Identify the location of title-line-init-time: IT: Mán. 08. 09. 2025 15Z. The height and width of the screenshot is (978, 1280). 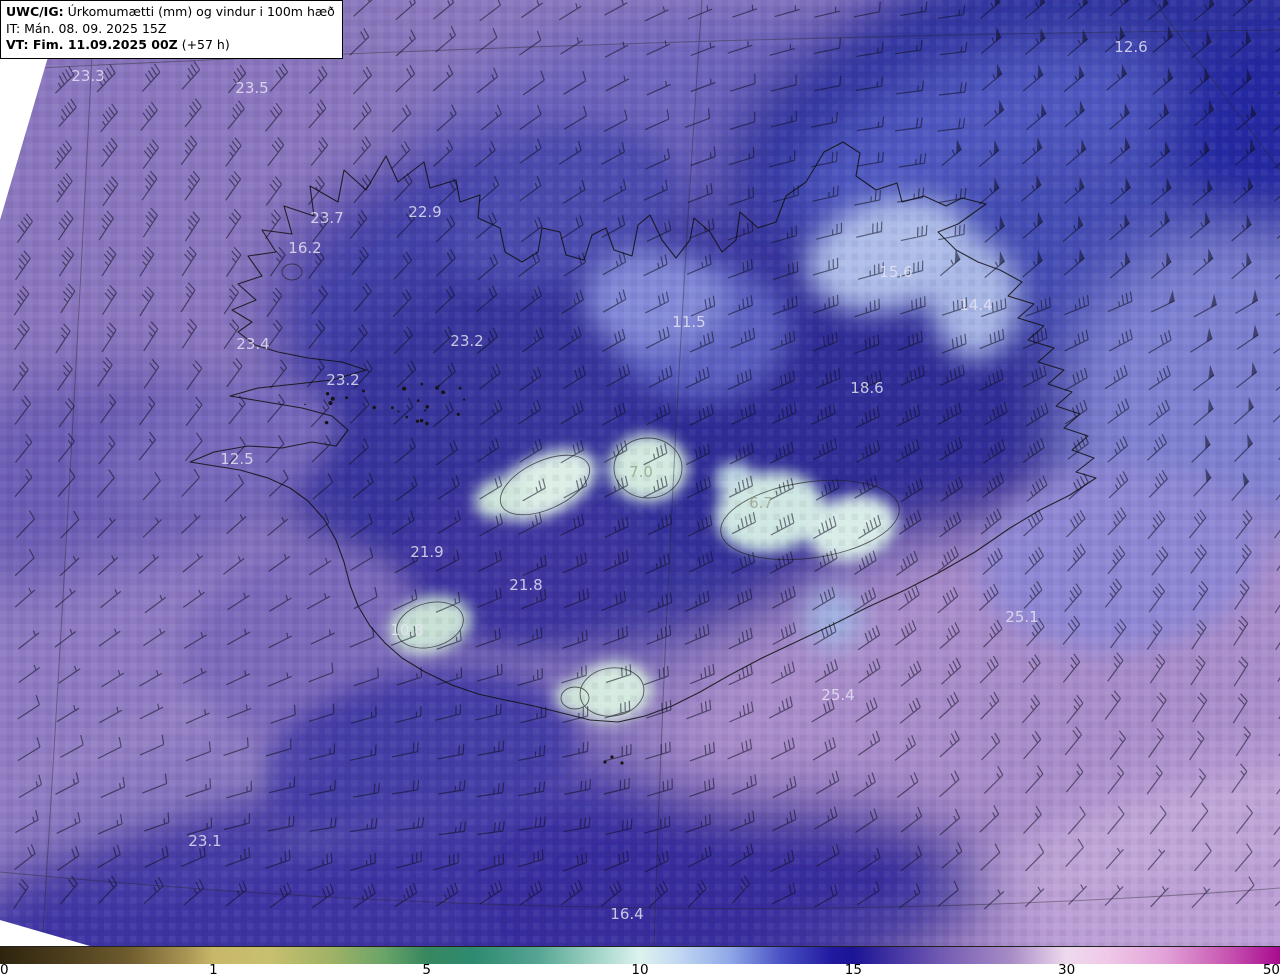
(86, 28).